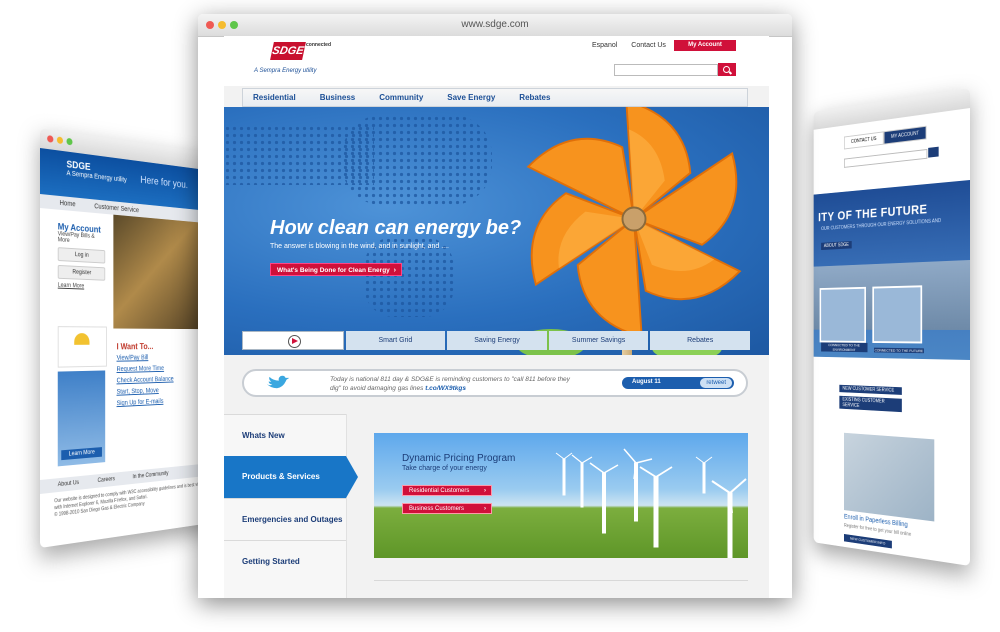 This screenshot has height=632, width=1000. I want to click on sempra-tagline: A Sempra Energy utility, so click(285, 71).